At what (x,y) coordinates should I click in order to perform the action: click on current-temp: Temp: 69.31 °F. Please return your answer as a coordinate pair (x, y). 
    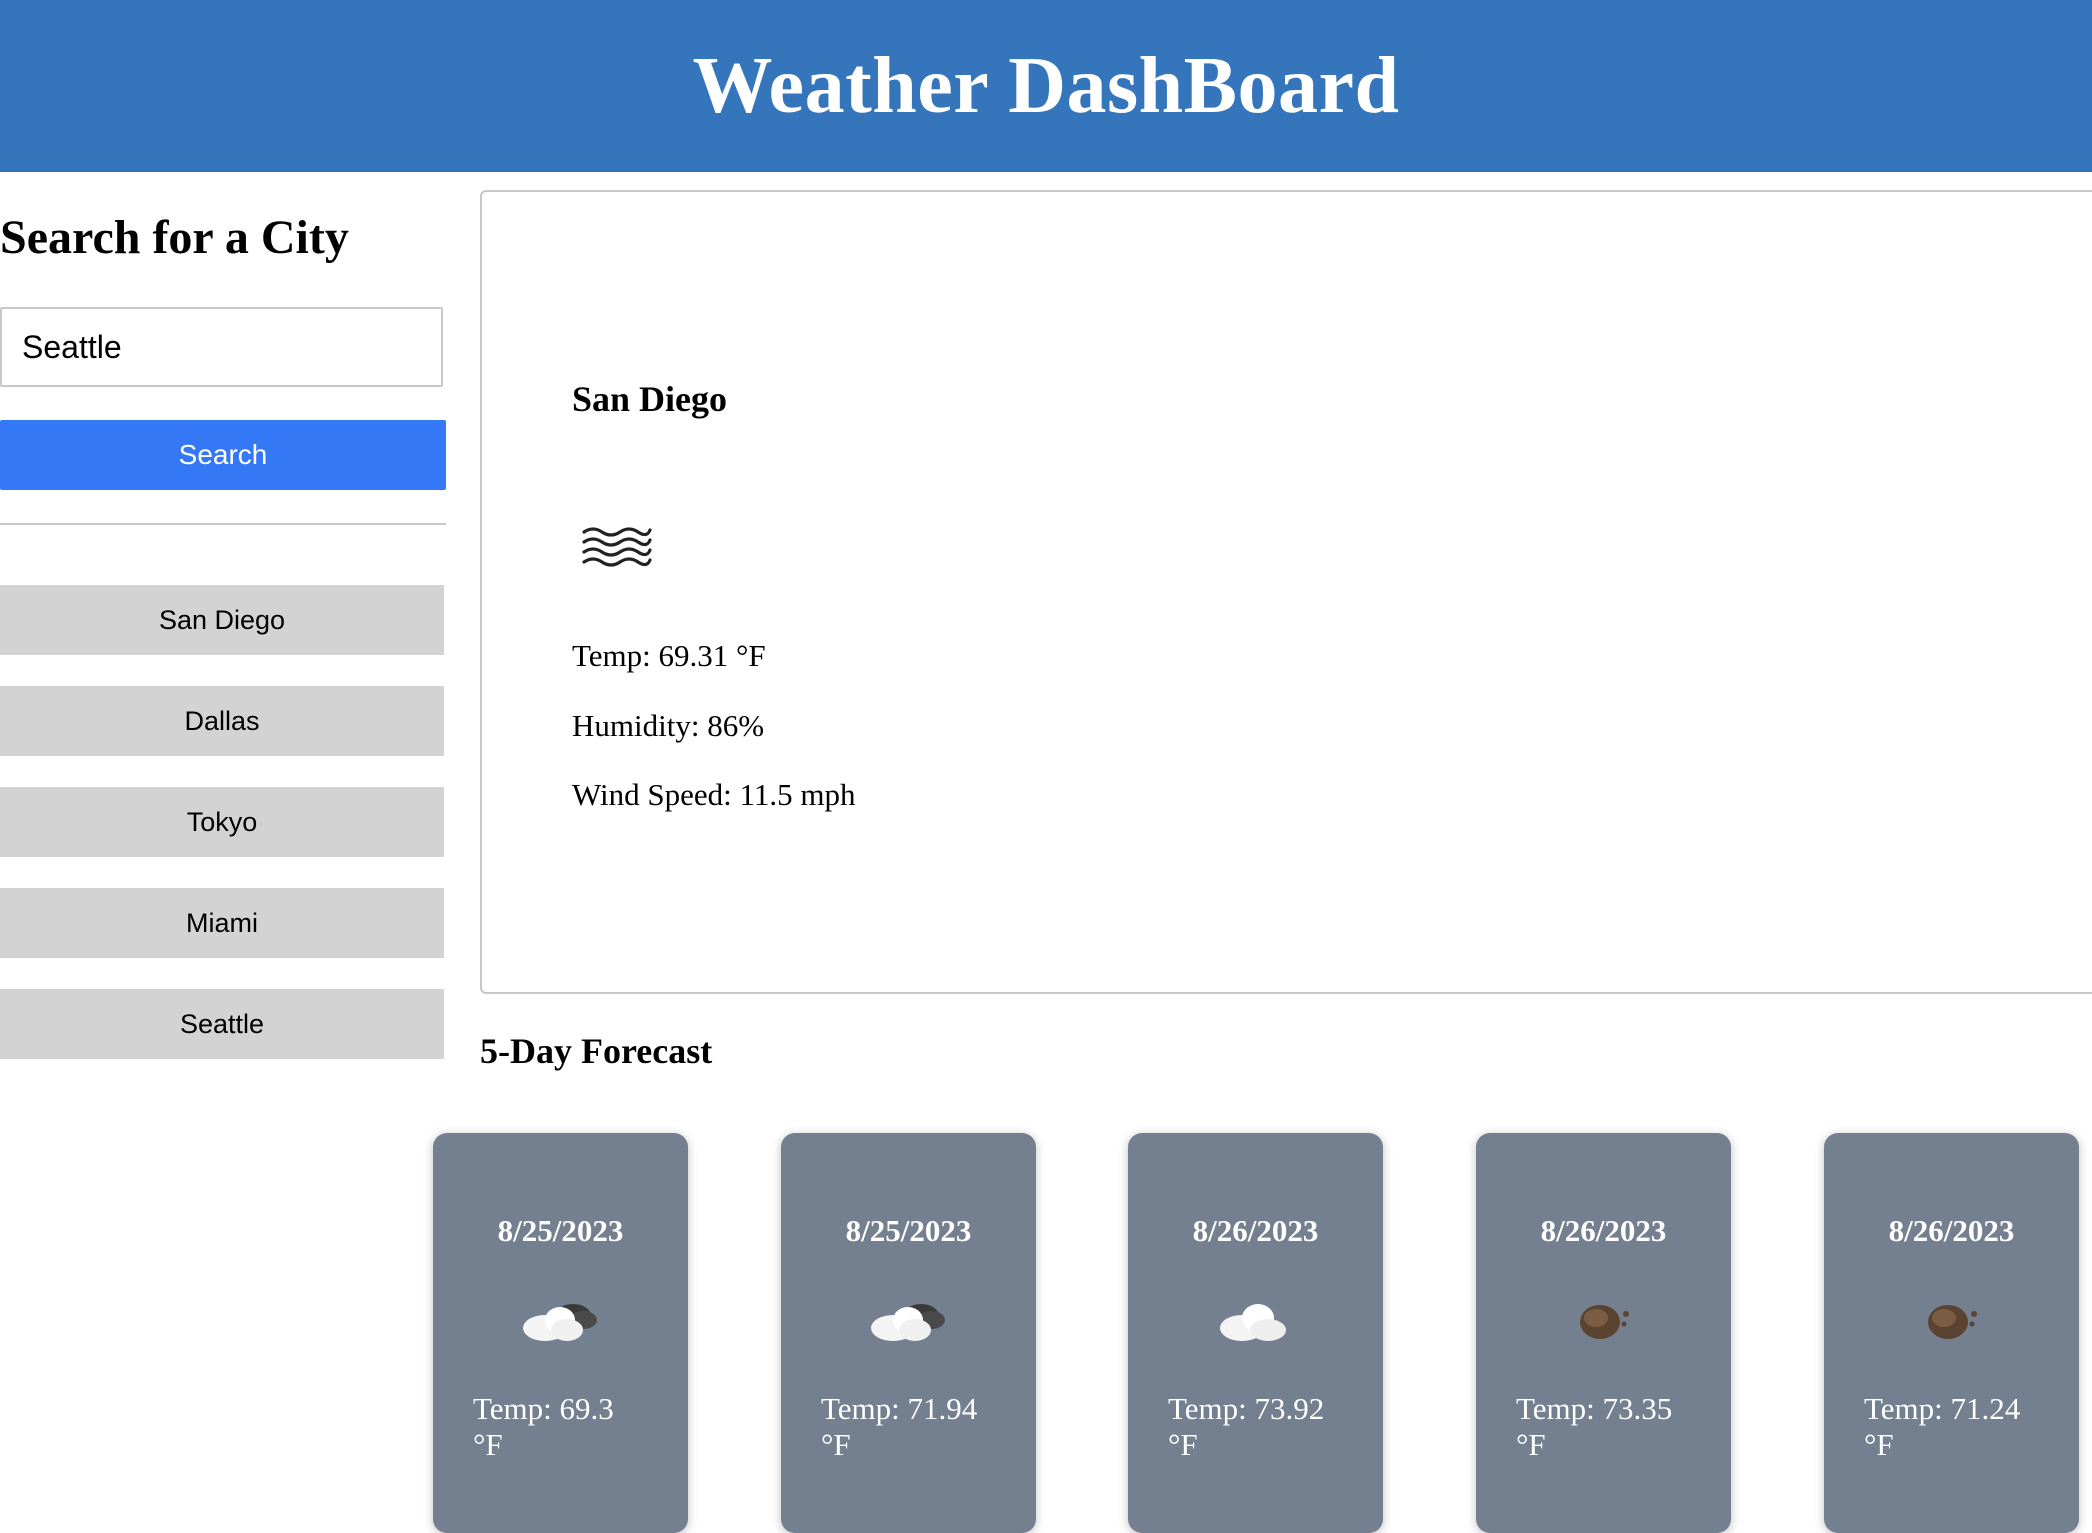
    Looking at the image, I should click on (669, 655).